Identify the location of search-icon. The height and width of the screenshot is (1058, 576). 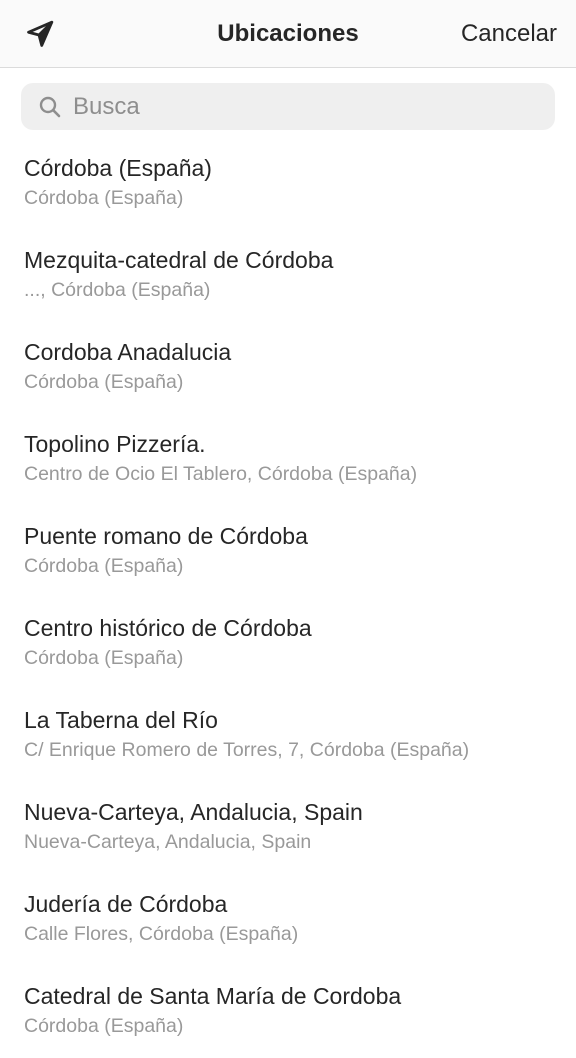
(50, 107).